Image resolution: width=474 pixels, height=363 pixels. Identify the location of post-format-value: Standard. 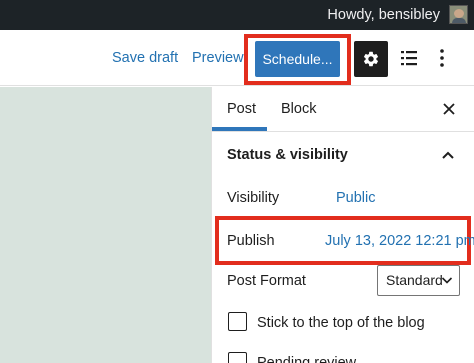
(414, 280).